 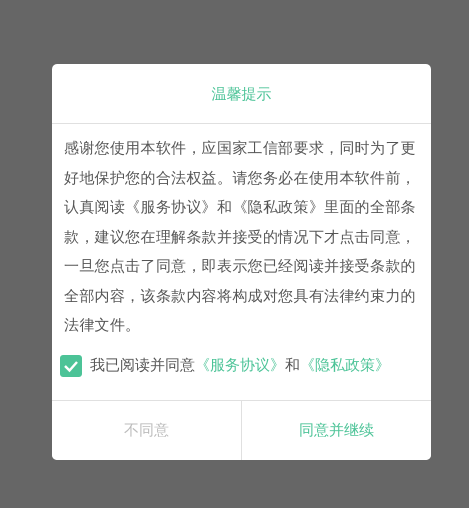 What do you see at coordinates (142, 365) in the screenshot?
I see `consent-text: 我已阅读并同意` at bounding box center [142, 365].